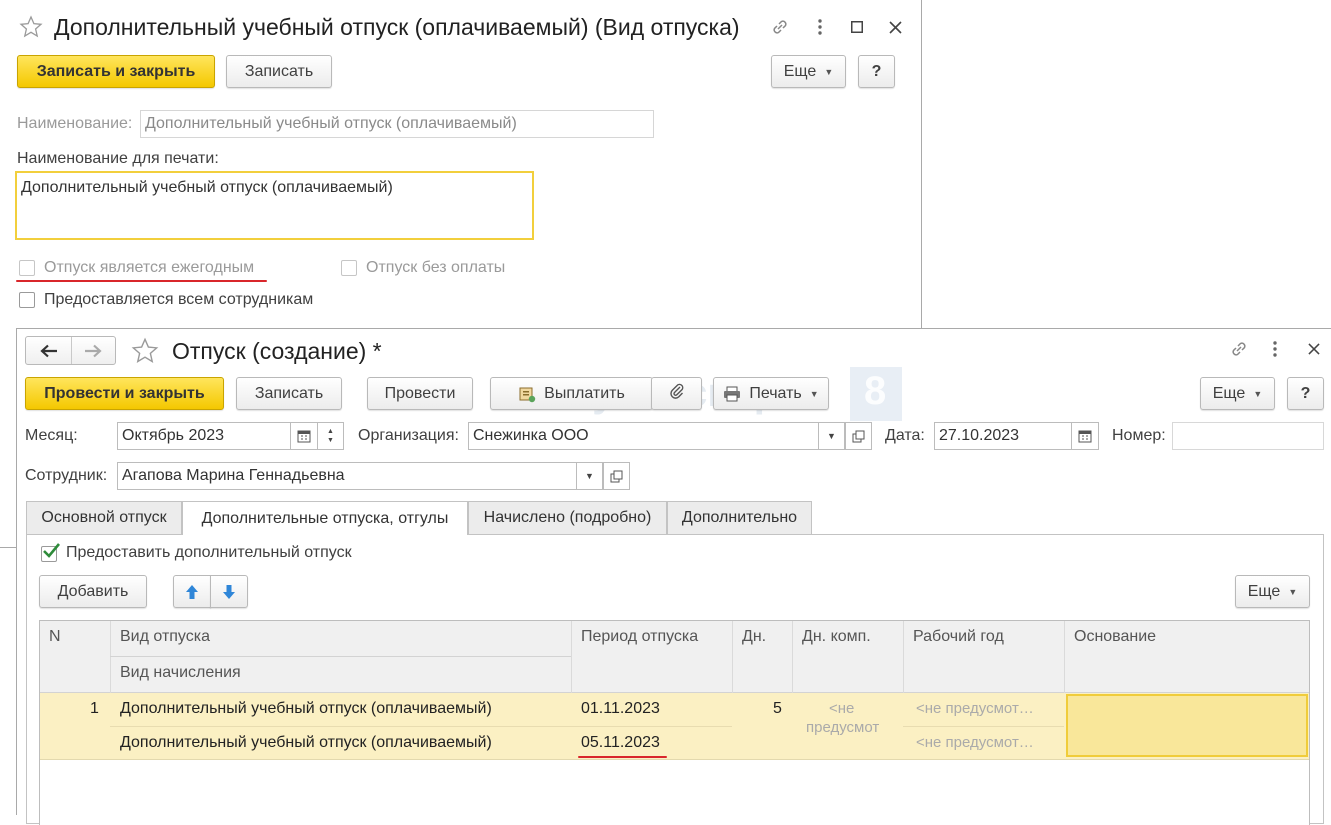 The height and width of the screenshot is (825, 1331). I want to click on date-field: 27.10.2023, so click(1003, 436).